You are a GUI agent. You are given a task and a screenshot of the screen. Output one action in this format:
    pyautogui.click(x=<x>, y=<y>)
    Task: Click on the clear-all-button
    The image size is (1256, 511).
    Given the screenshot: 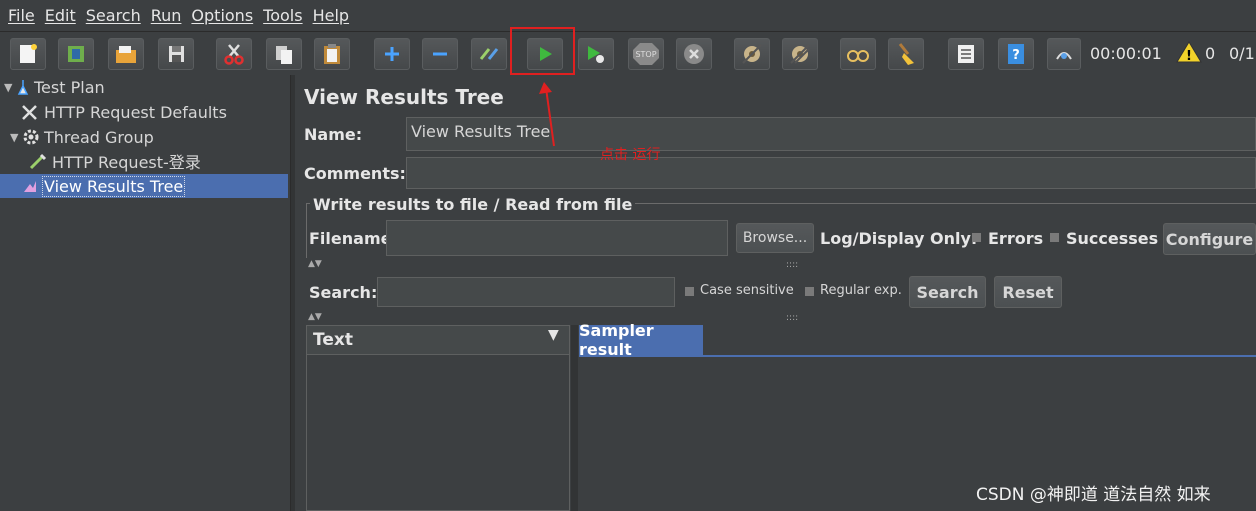 What is the action you would take?
    pyautogui.click(x=800, y=54)
    